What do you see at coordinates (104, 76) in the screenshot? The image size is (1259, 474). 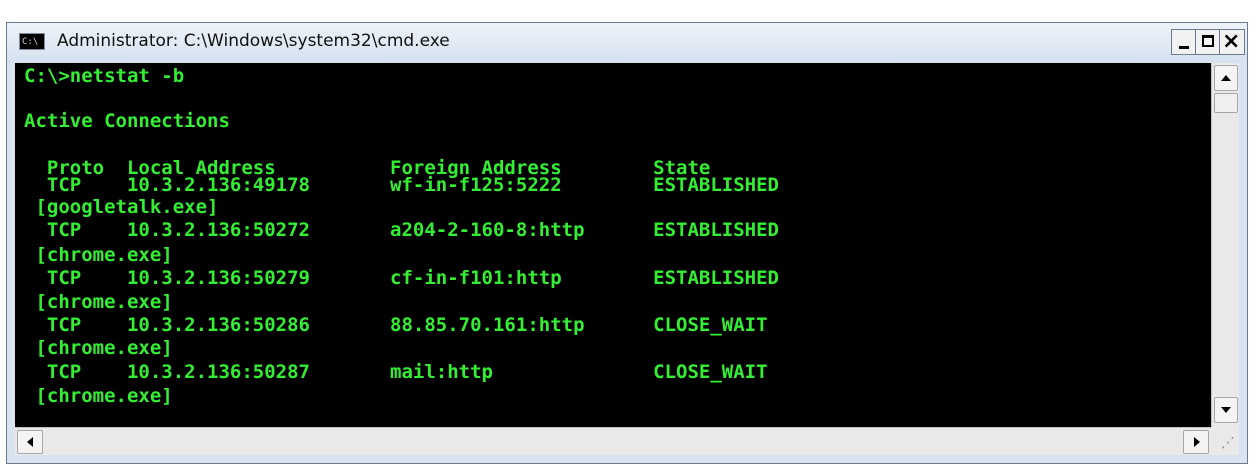 I see `console-line: C:\>netstat -b` at bounding box center [104, 76].